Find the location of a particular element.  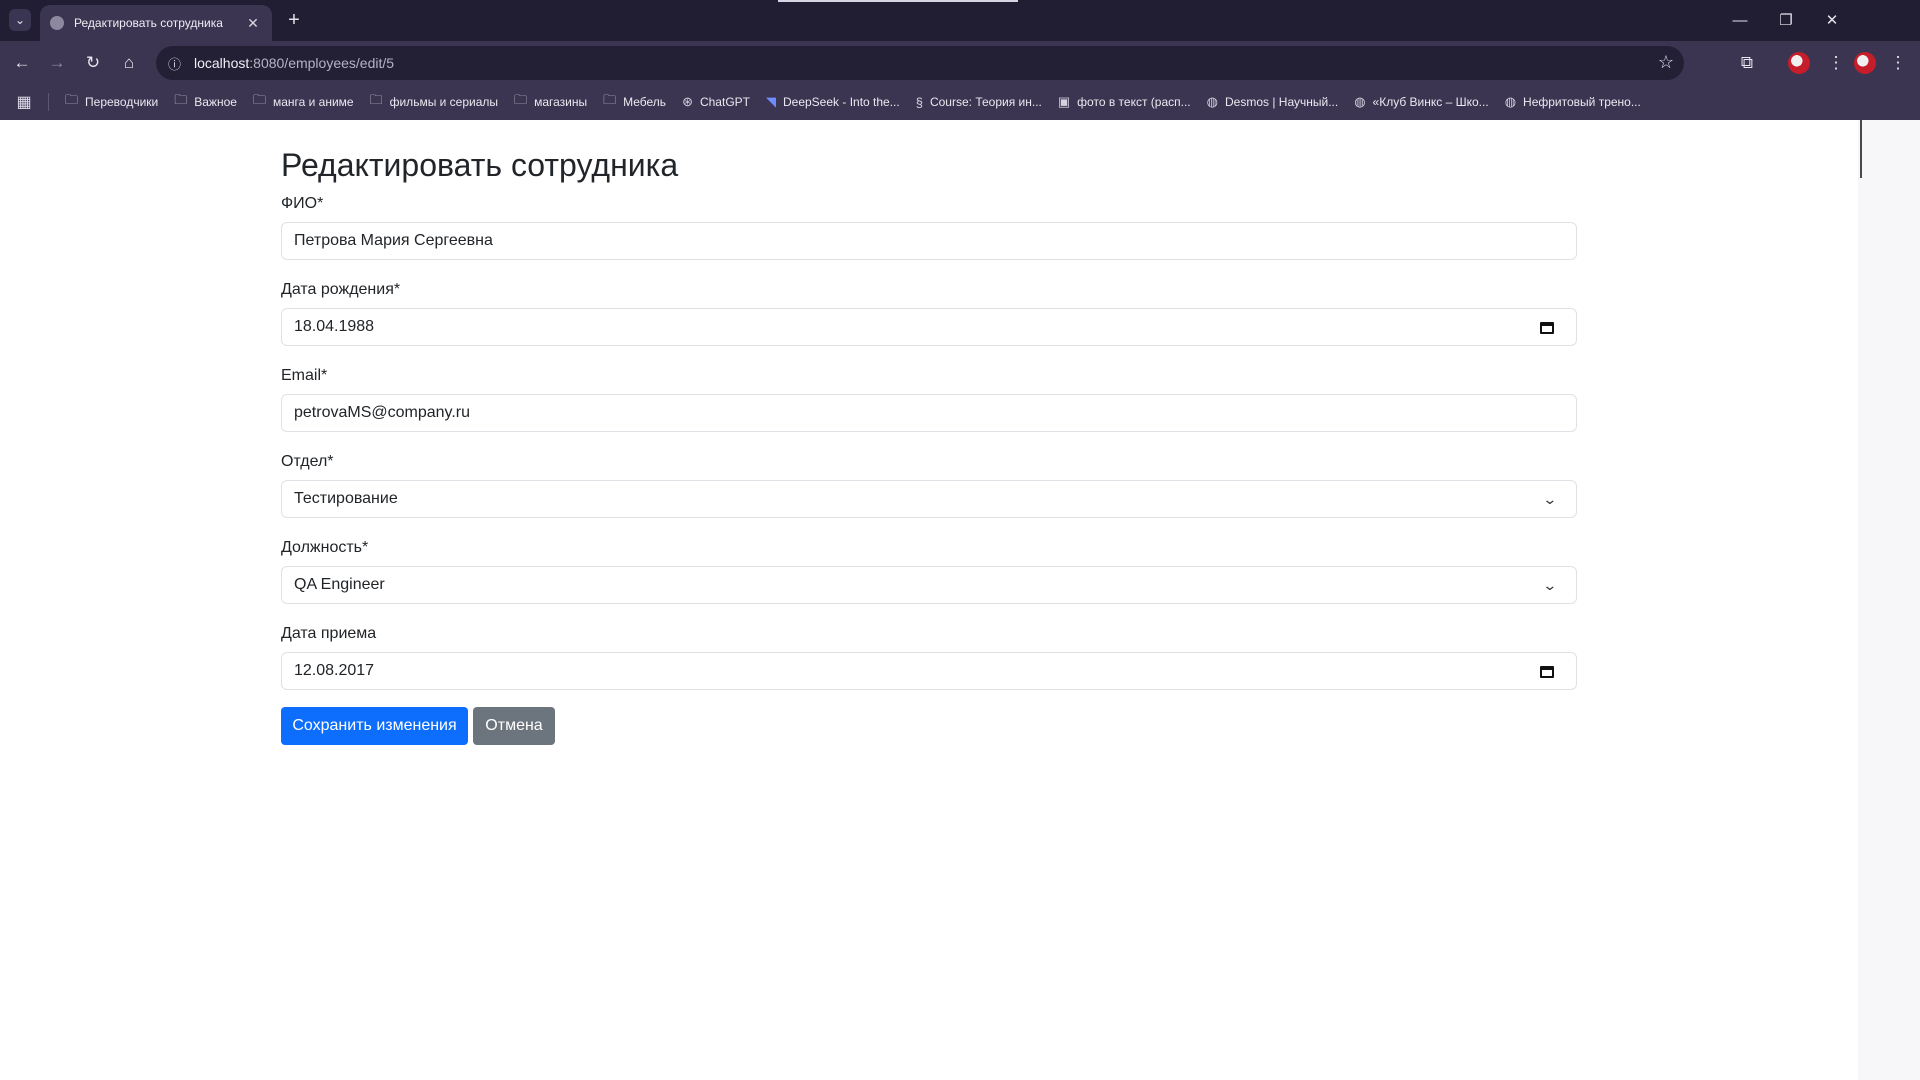

home-icon: ⌂ is located at coordinates (129, 63).